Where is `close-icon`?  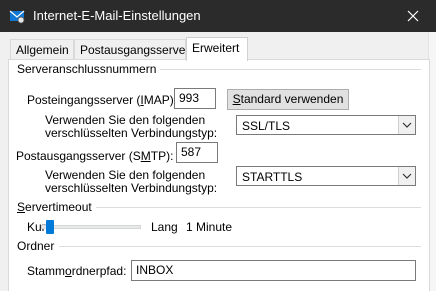
close-icon is located at coordinates (413, 16).